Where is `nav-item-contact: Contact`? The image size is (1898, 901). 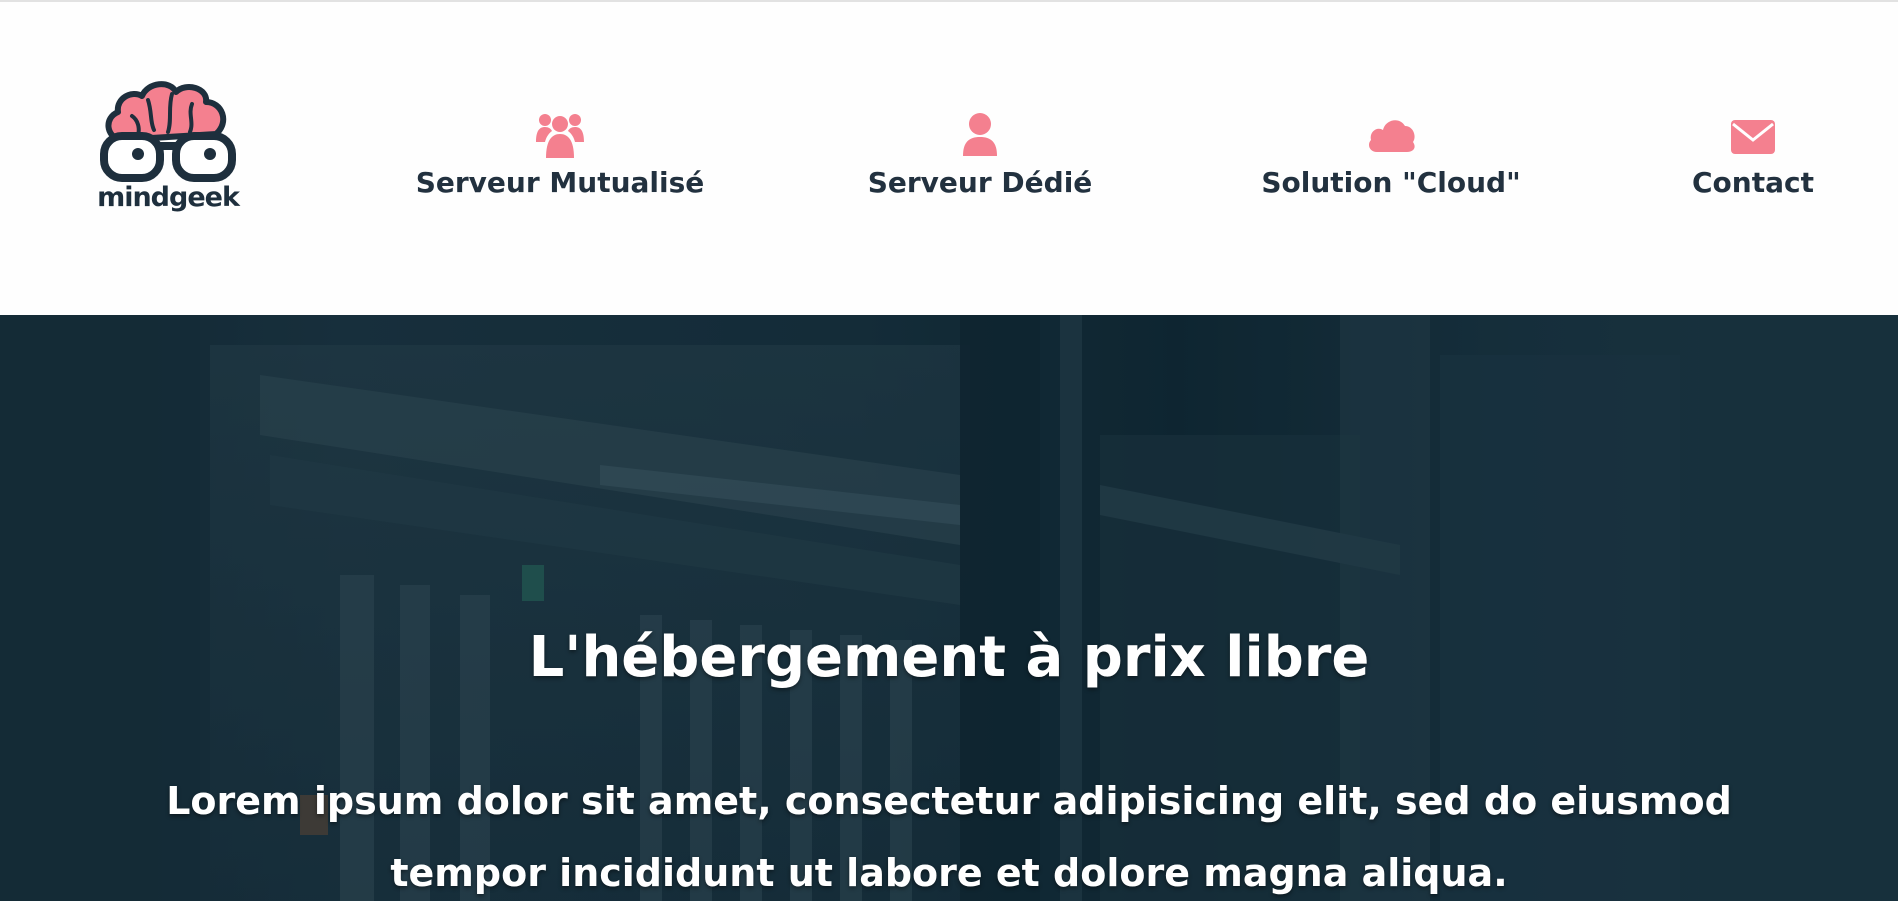
nav-item-contact: Contact is located at coordinates (1753, 160).